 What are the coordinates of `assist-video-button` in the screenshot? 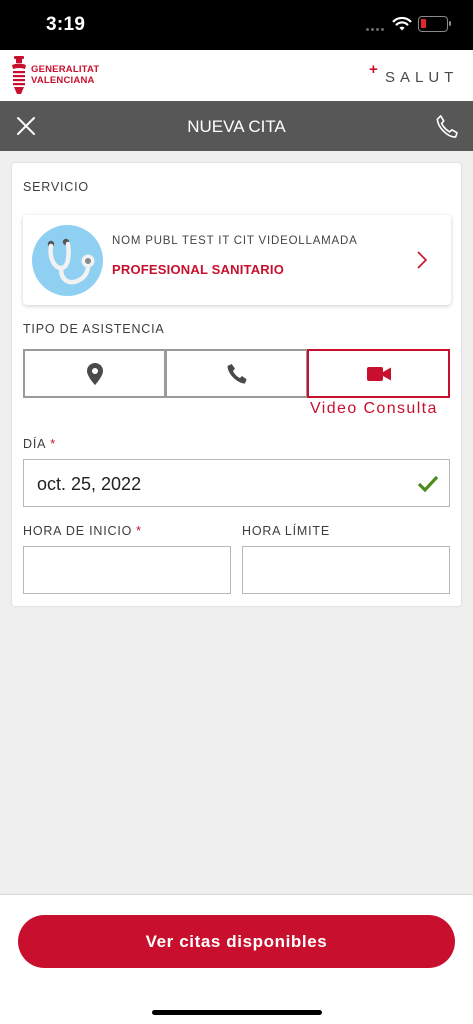 It's located at (378, 373).